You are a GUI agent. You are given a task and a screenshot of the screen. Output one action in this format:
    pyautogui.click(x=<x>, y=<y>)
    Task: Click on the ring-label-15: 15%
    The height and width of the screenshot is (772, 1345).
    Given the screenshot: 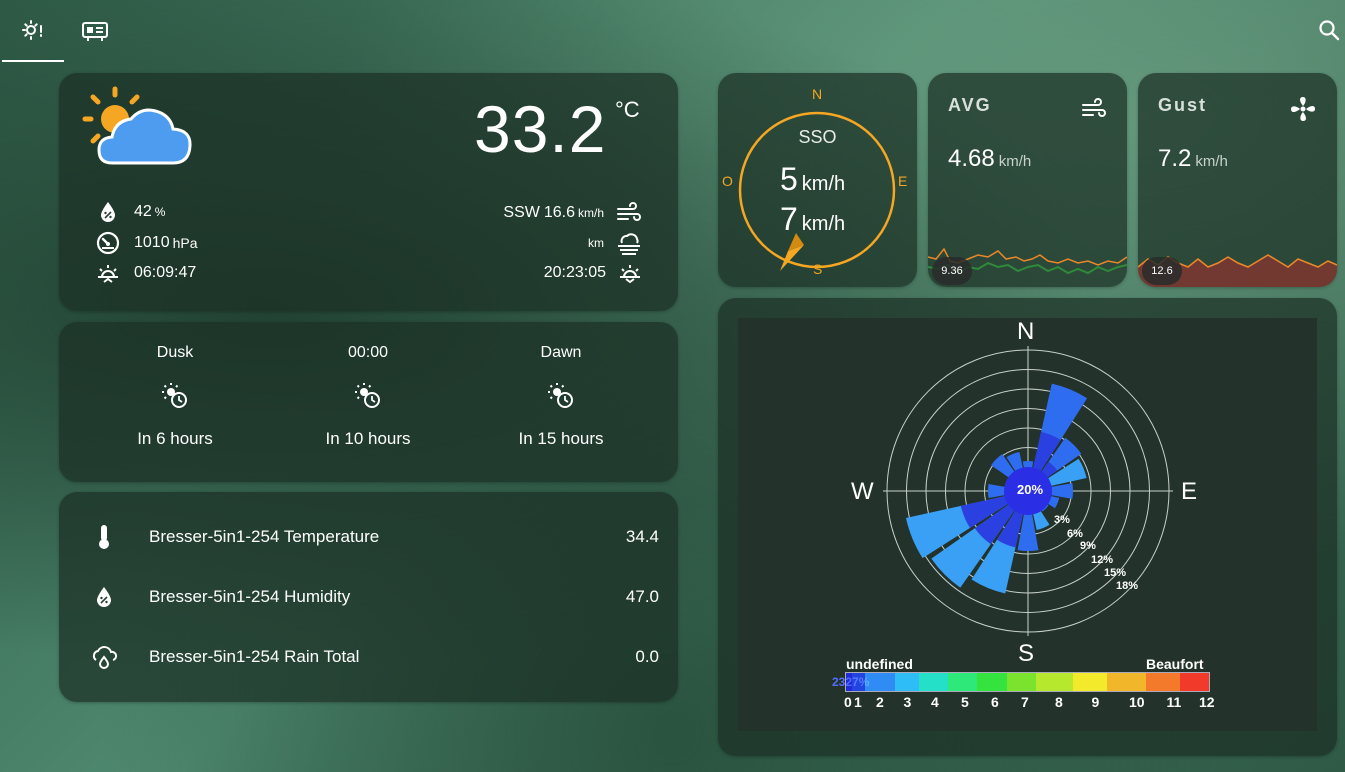 What is the action you would take?
    pyautogui.click(x=1115, y=573)
    